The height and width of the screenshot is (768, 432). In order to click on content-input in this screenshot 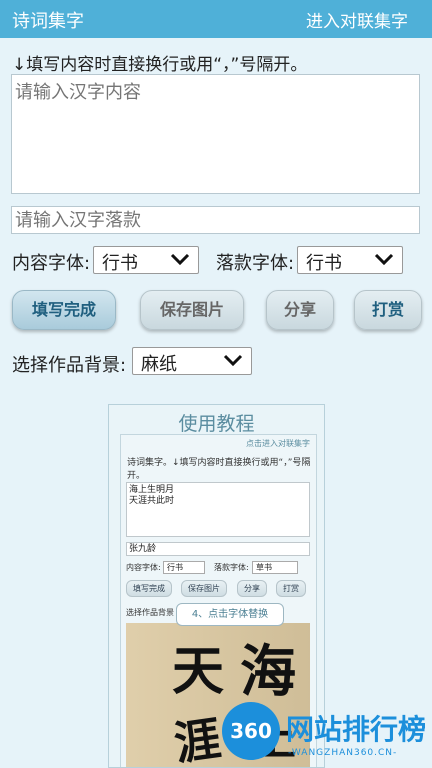, I will do `click(215, 134)`.